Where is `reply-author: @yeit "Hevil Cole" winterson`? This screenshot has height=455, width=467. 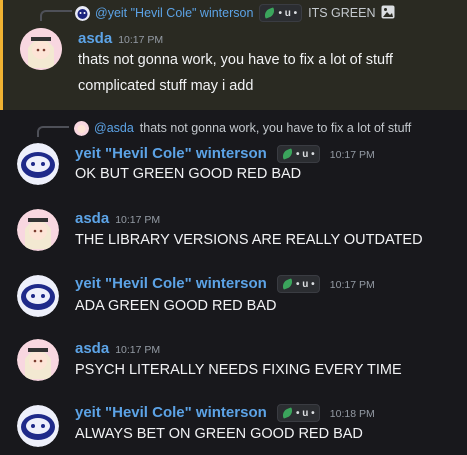 reply-author: @yeit "Hevil Cole" winterson is located at coordinates (174, 13).